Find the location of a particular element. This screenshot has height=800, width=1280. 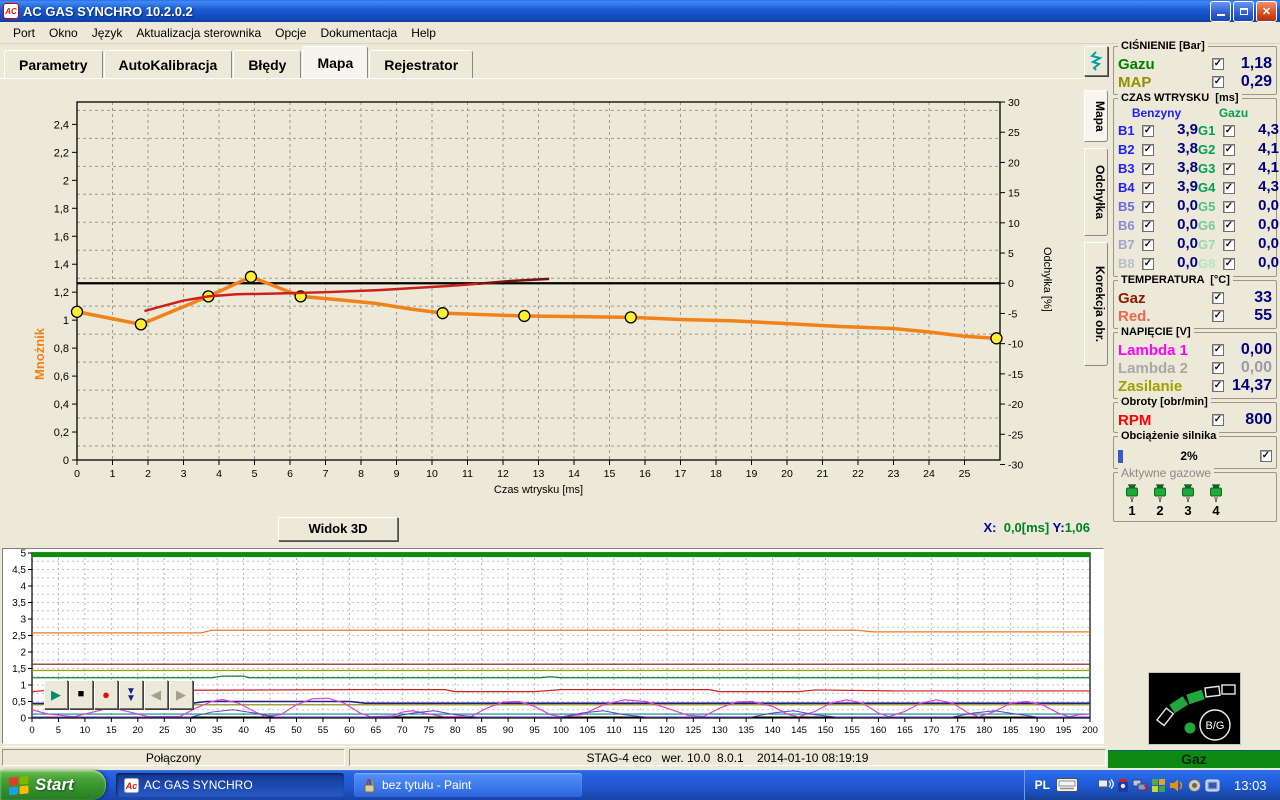

close-button: ✕ is located at coordinates (1266, 11).